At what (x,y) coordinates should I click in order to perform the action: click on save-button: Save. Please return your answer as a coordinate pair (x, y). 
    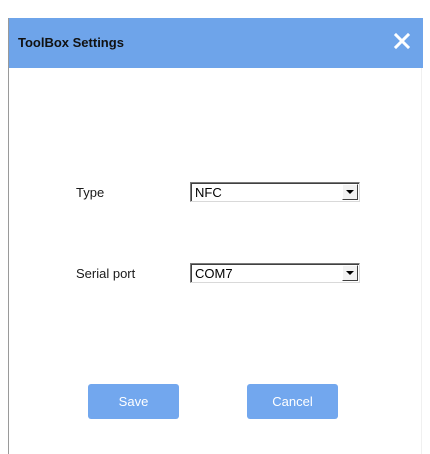
    Looking at the image, I should click on (133, 401).